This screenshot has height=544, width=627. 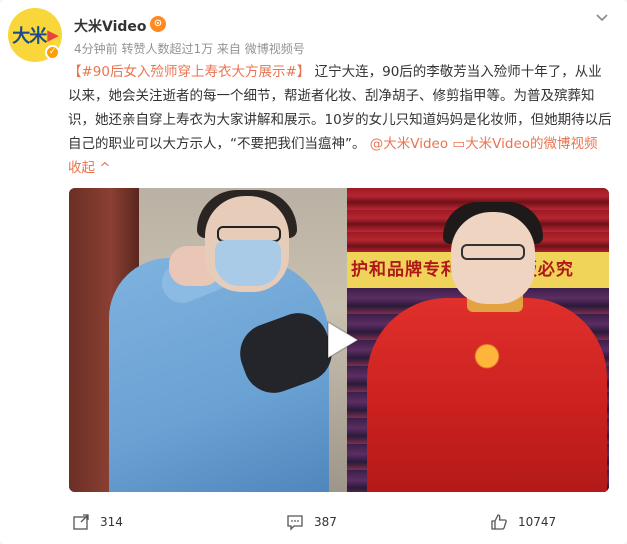 What do you see at coordinates (158, 24) in the screenshot?
I see `vip-badge-icon: ⊙` at bounding box center [158, 24].